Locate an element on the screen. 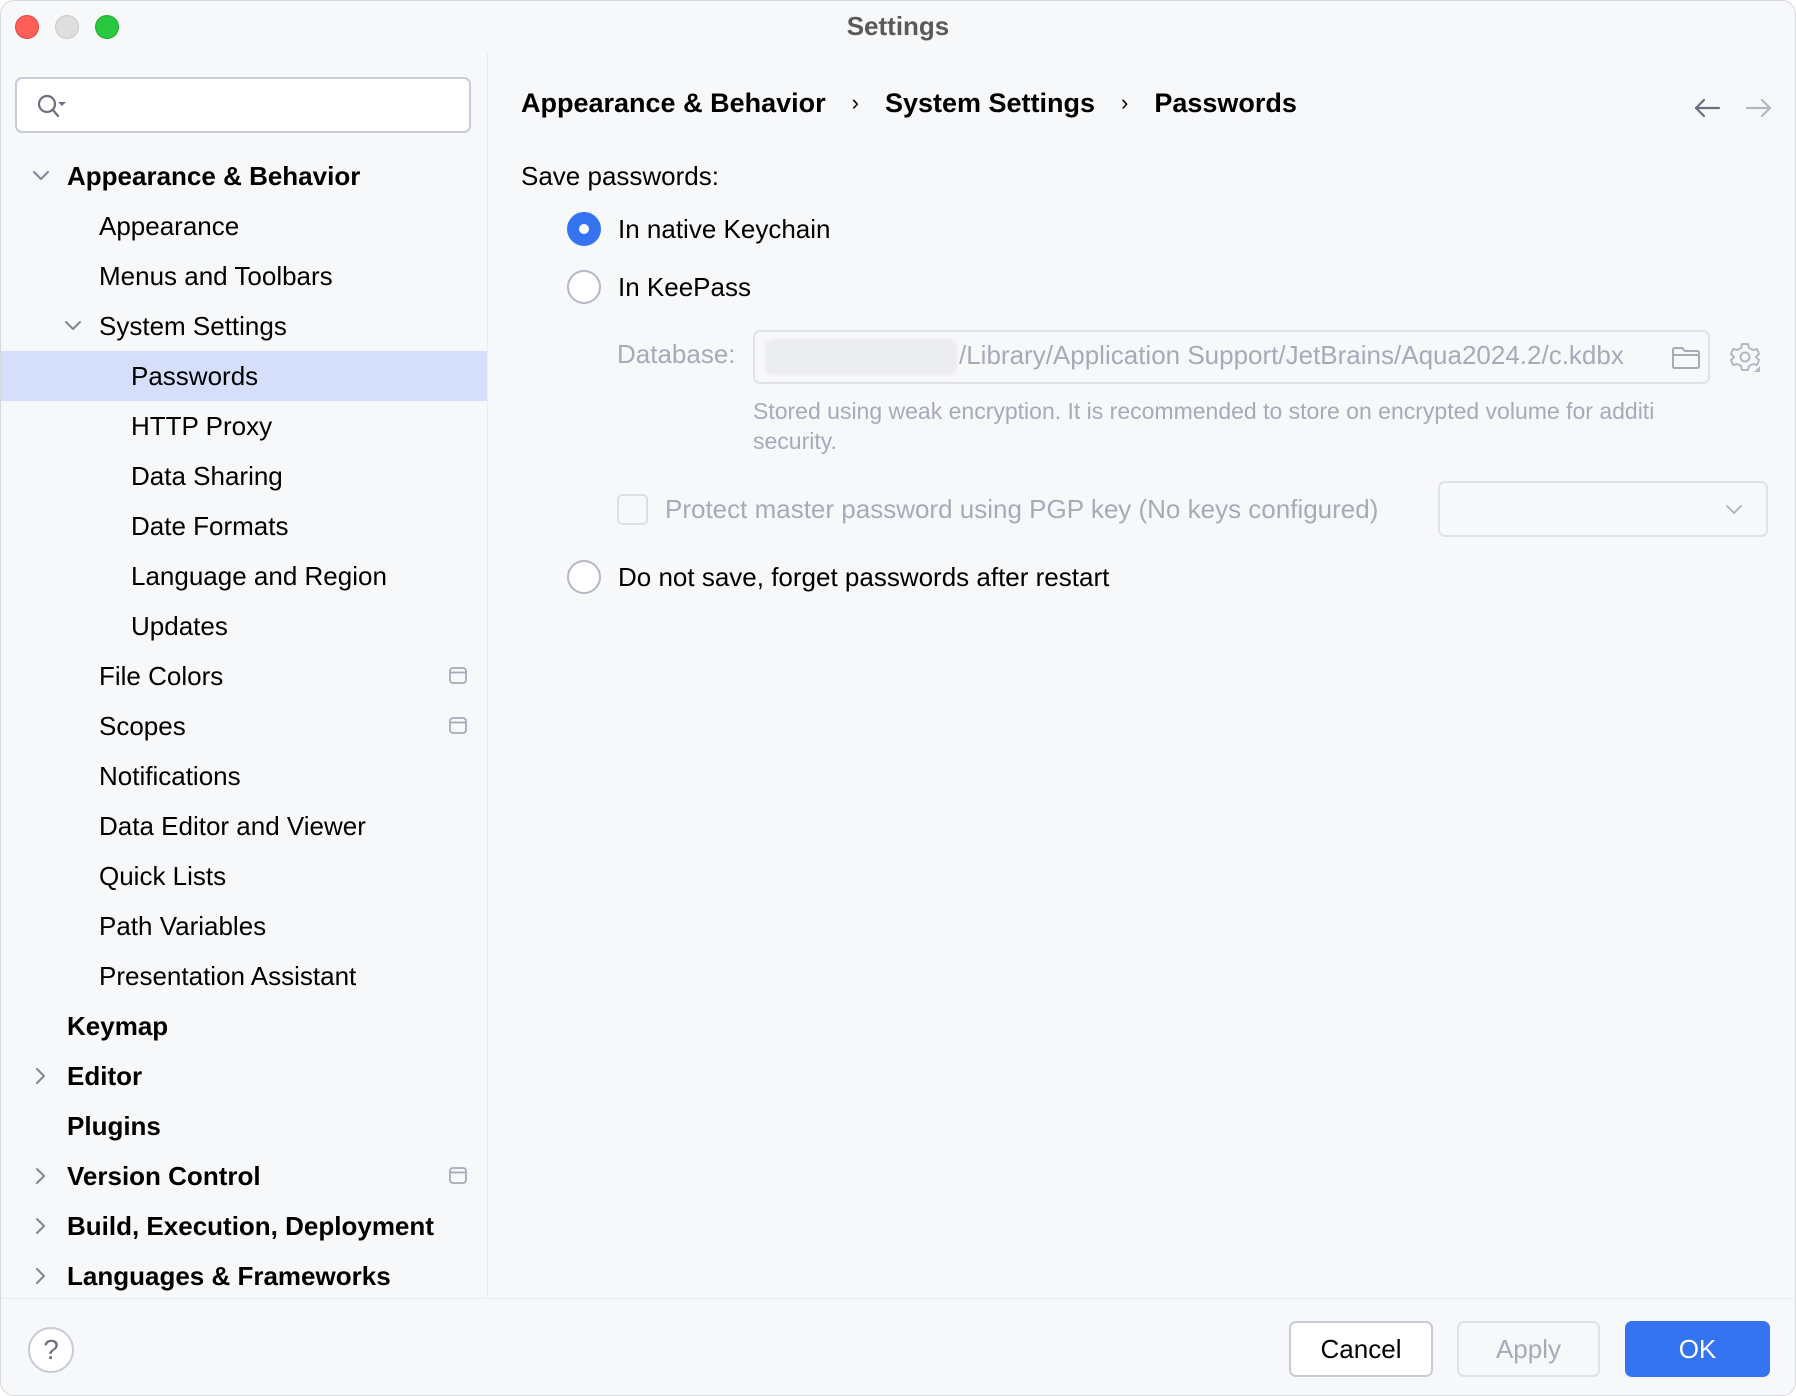 Image resolution: width=1796 pixels, height=1396 pixels. radio-keepass: In KeePass is located at coordinates (659, 287).